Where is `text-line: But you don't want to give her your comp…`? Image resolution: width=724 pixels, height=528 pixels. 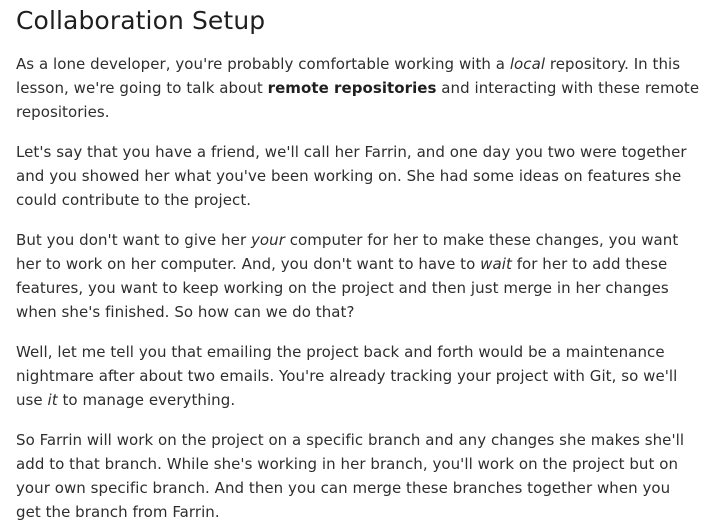 text-line: But you don't want to give her your comp… is located at coordinates (347, 240).